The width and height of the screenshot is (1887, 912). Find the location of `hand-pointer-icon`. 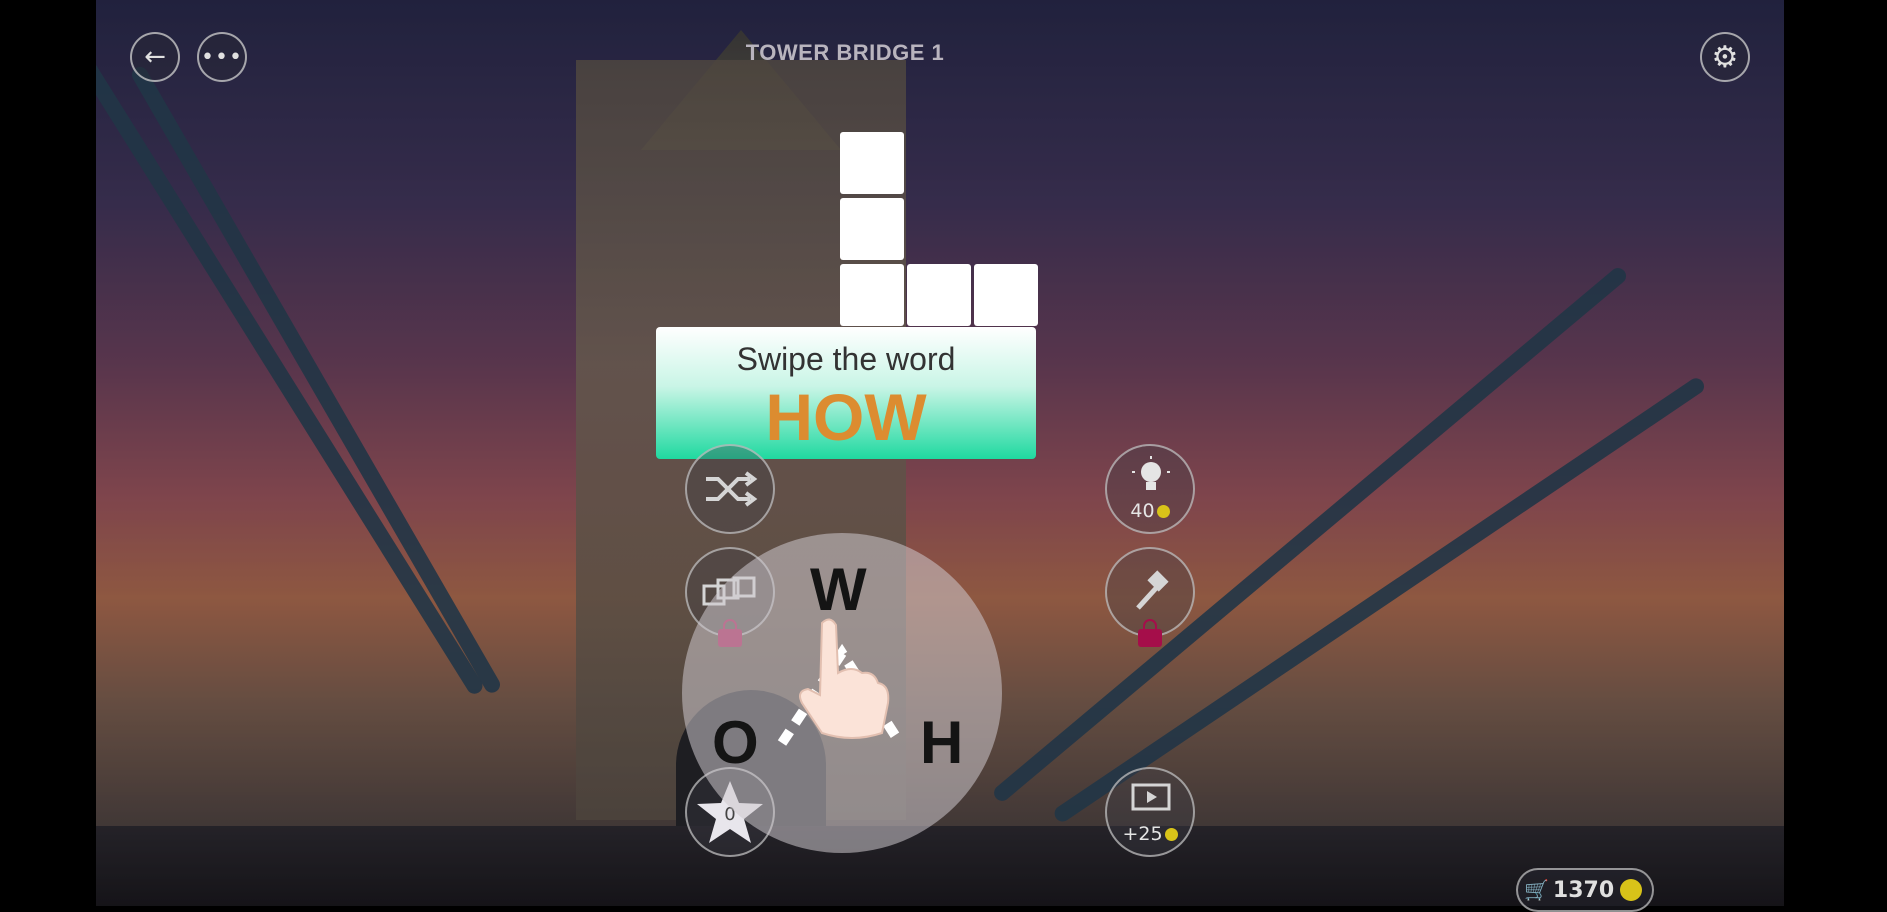

hand-pointer-icon is located at coordinates (844, 678).